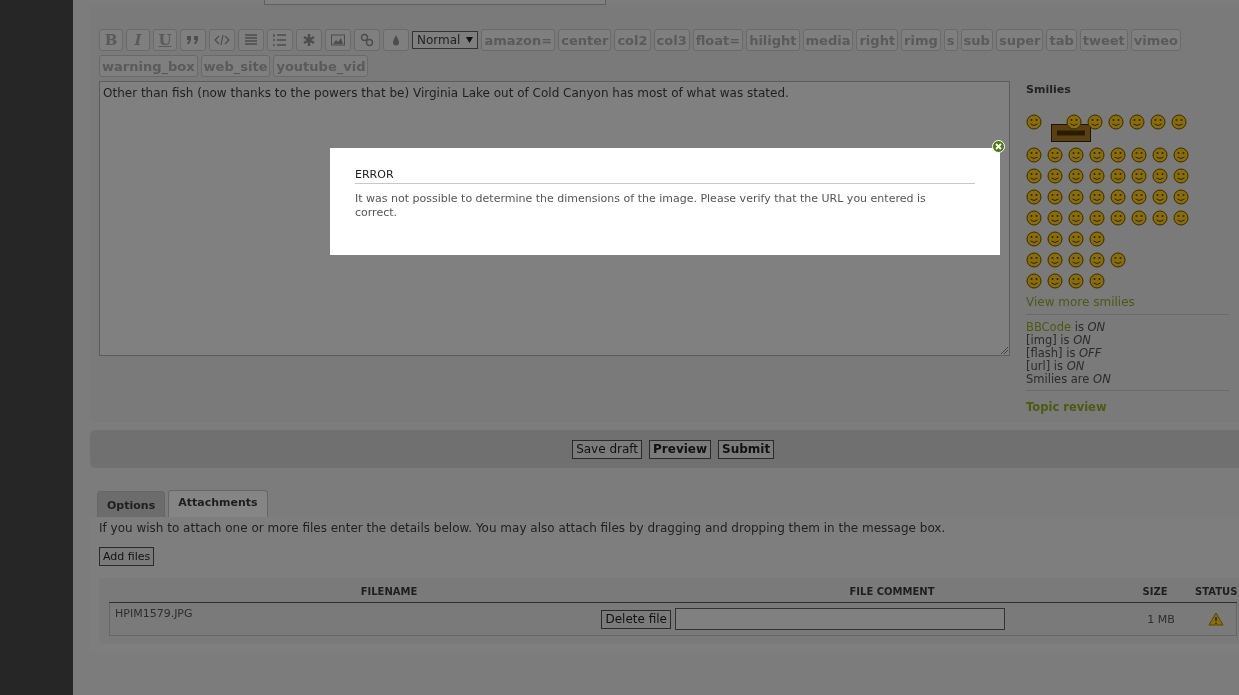 The width and height of the screenshot is (1239, 695). I want to click on image-button, so click(338, 40).